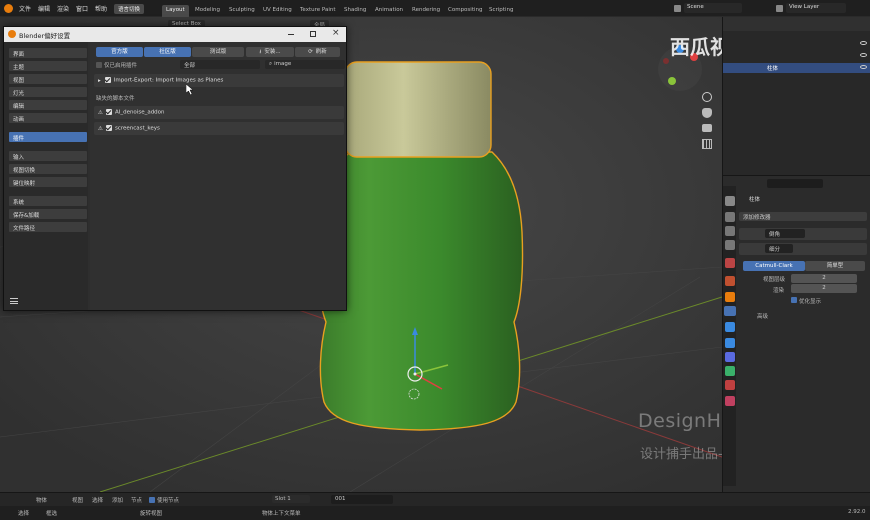 This screenshot has height=520, width=870. What do you see at coordinates (824, 278) in the screenshot?
I see `viewport-levels-field: 2` at bounding box center [824, 278].